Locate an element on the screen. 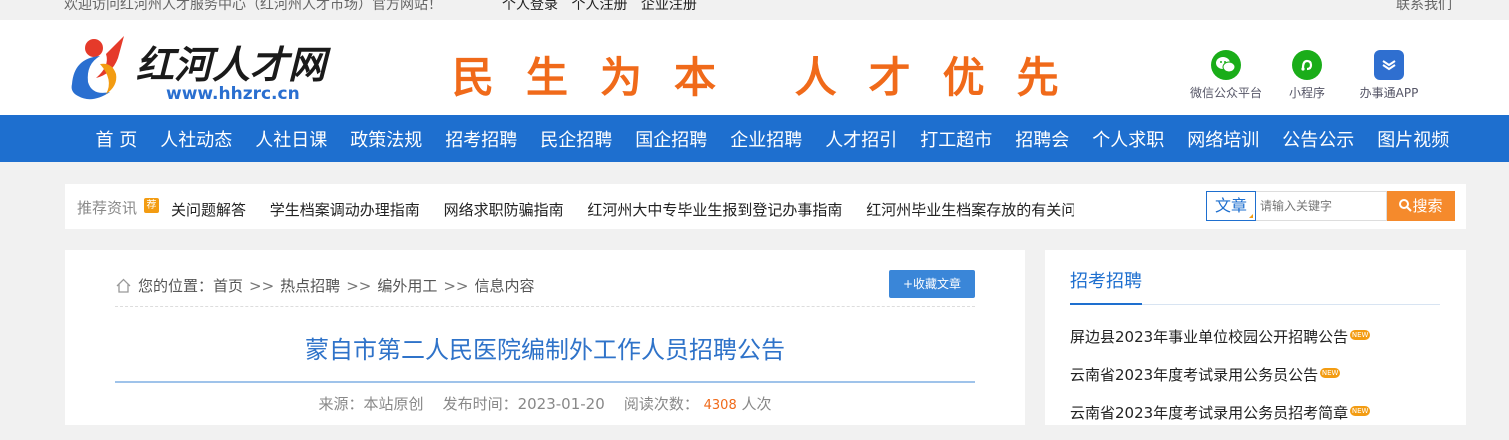 The width and height of the screenshot is (1509, 440). contact-us-link: 联系我们 is located at coordinates (1424, 7).